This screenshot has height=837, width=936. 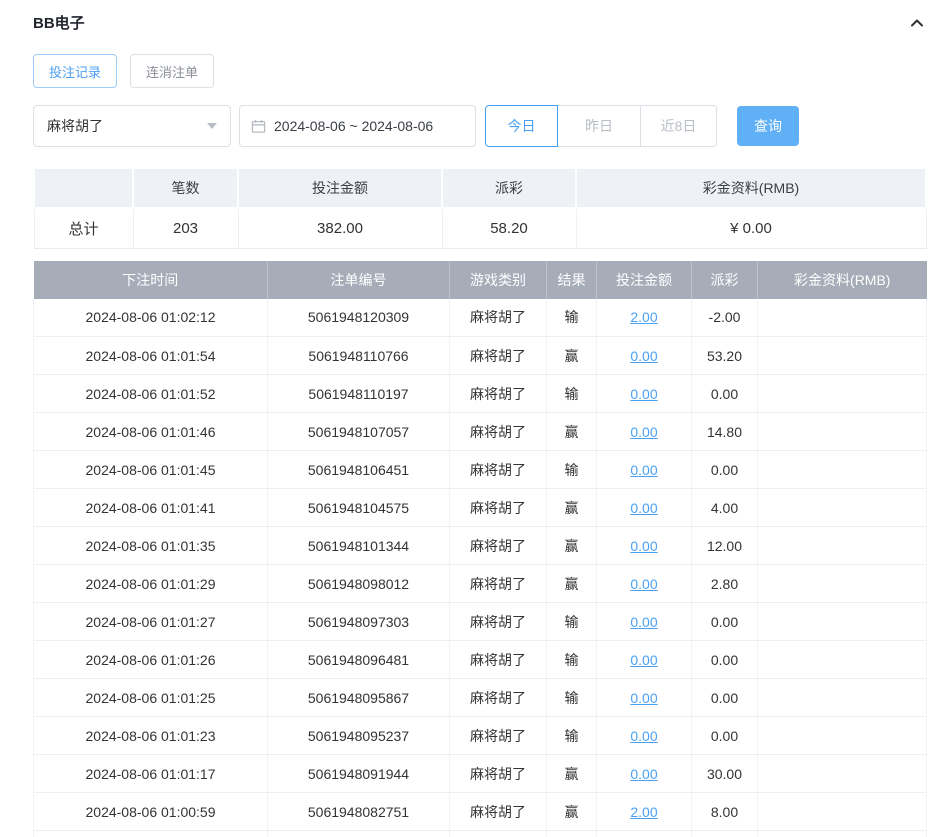 What do you see at coordinates (498, 279) in the screenshot?
I see `records-column-header: 游戏类别` at bounding box center [498, 279].